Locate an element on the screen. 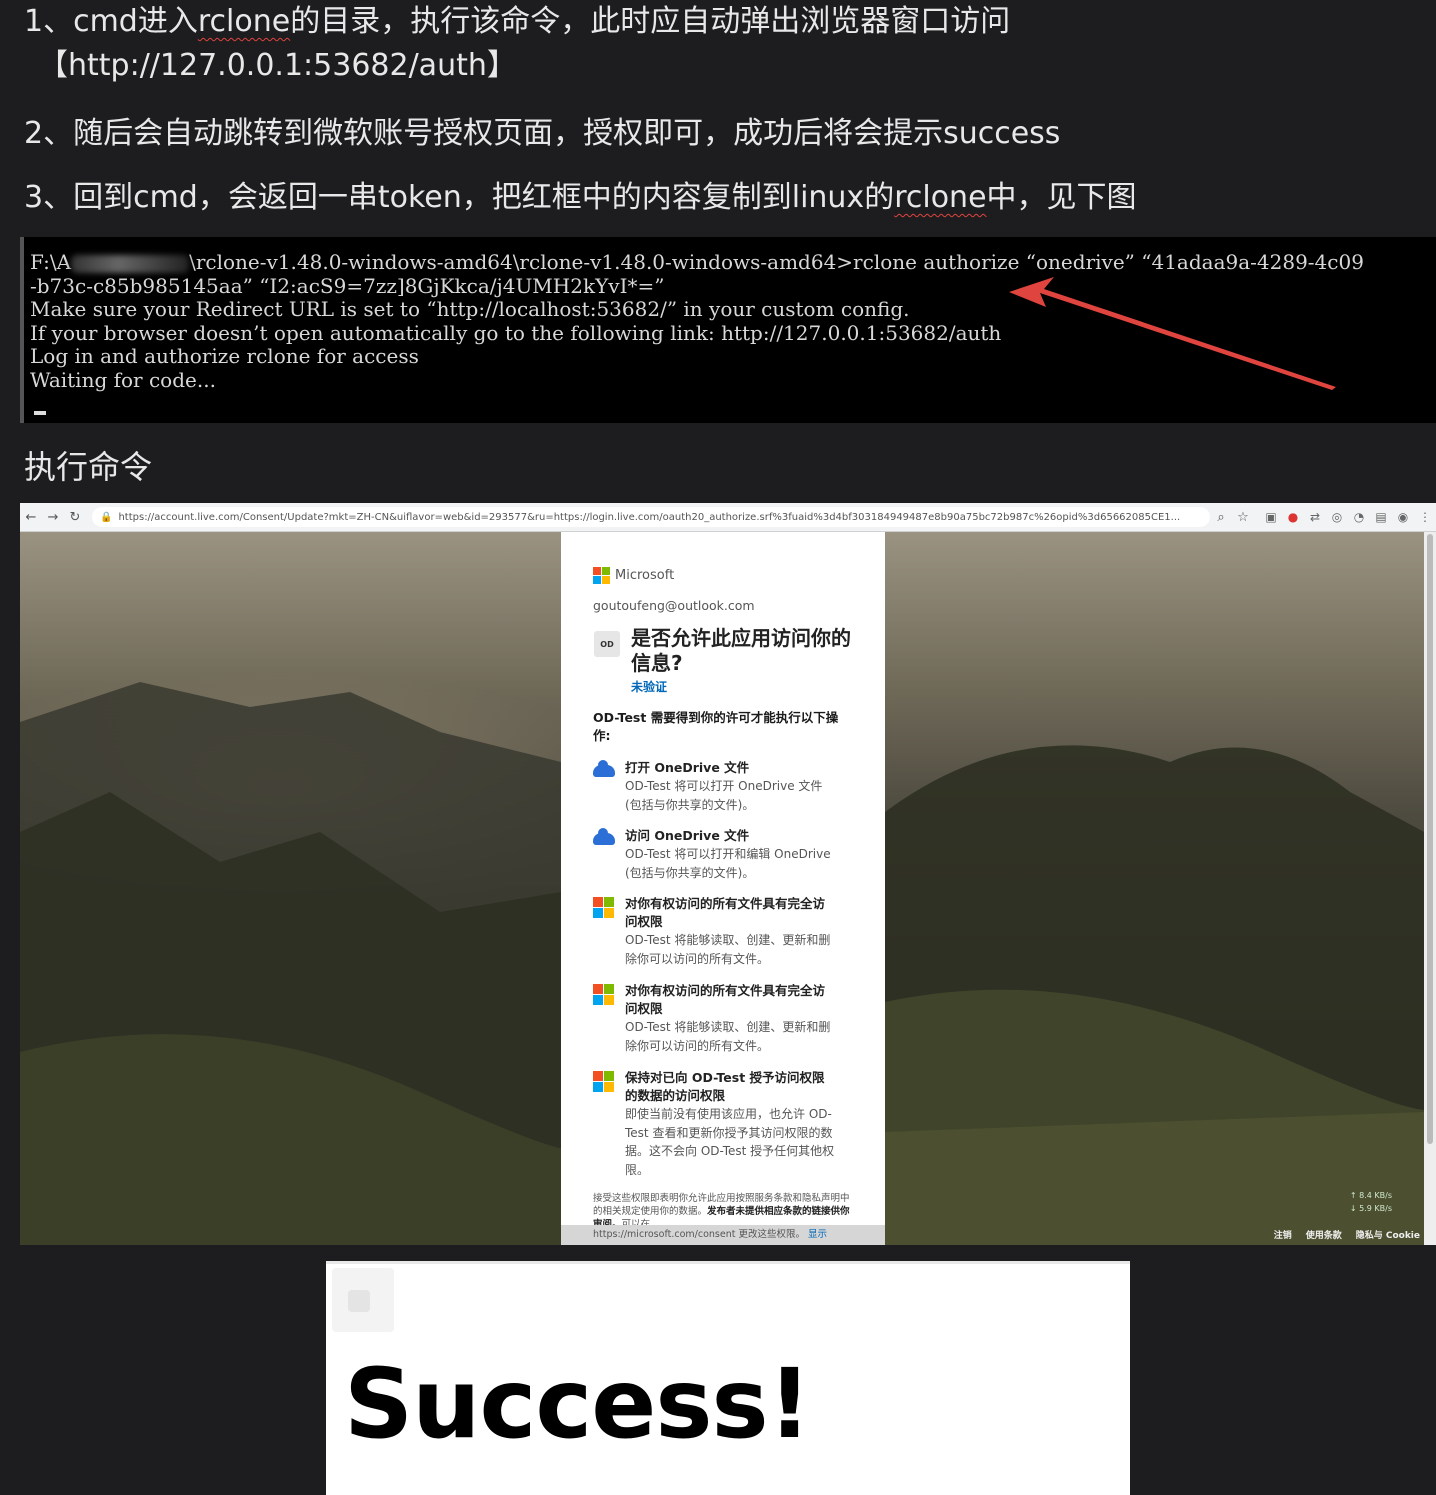 This screenshot has height=1495, width=1436. step-1-rclone-word: rclone is located at coordinates (244, 21).